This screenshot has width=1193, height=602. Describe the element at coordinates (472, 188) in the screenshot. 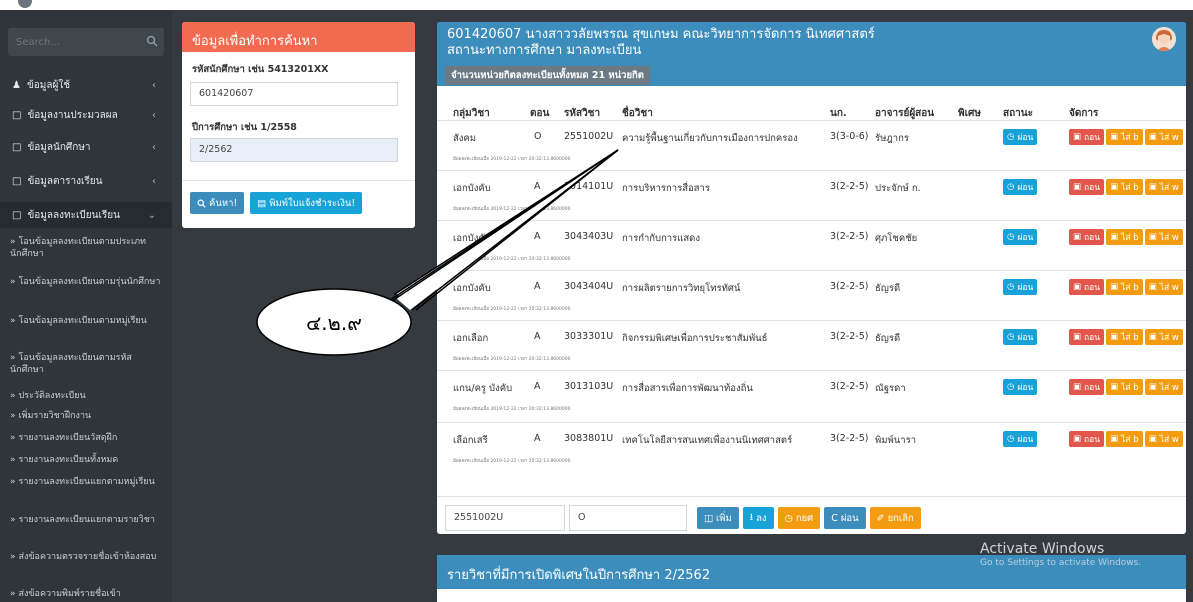

I see `cell-group: เอกบังคับ` at that location.